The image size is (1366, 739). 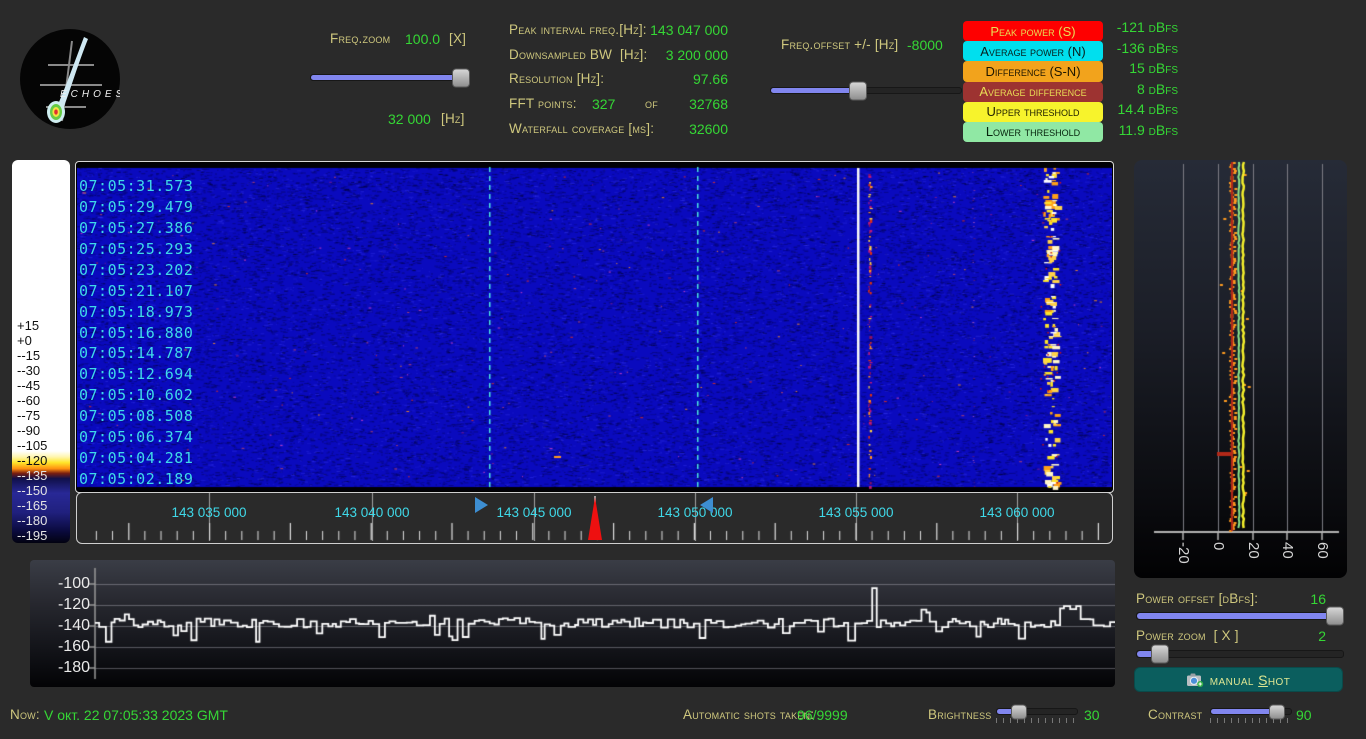 I want to click on power-zoom-label: Power zoom [ X ], so click(x=1187, y=635).